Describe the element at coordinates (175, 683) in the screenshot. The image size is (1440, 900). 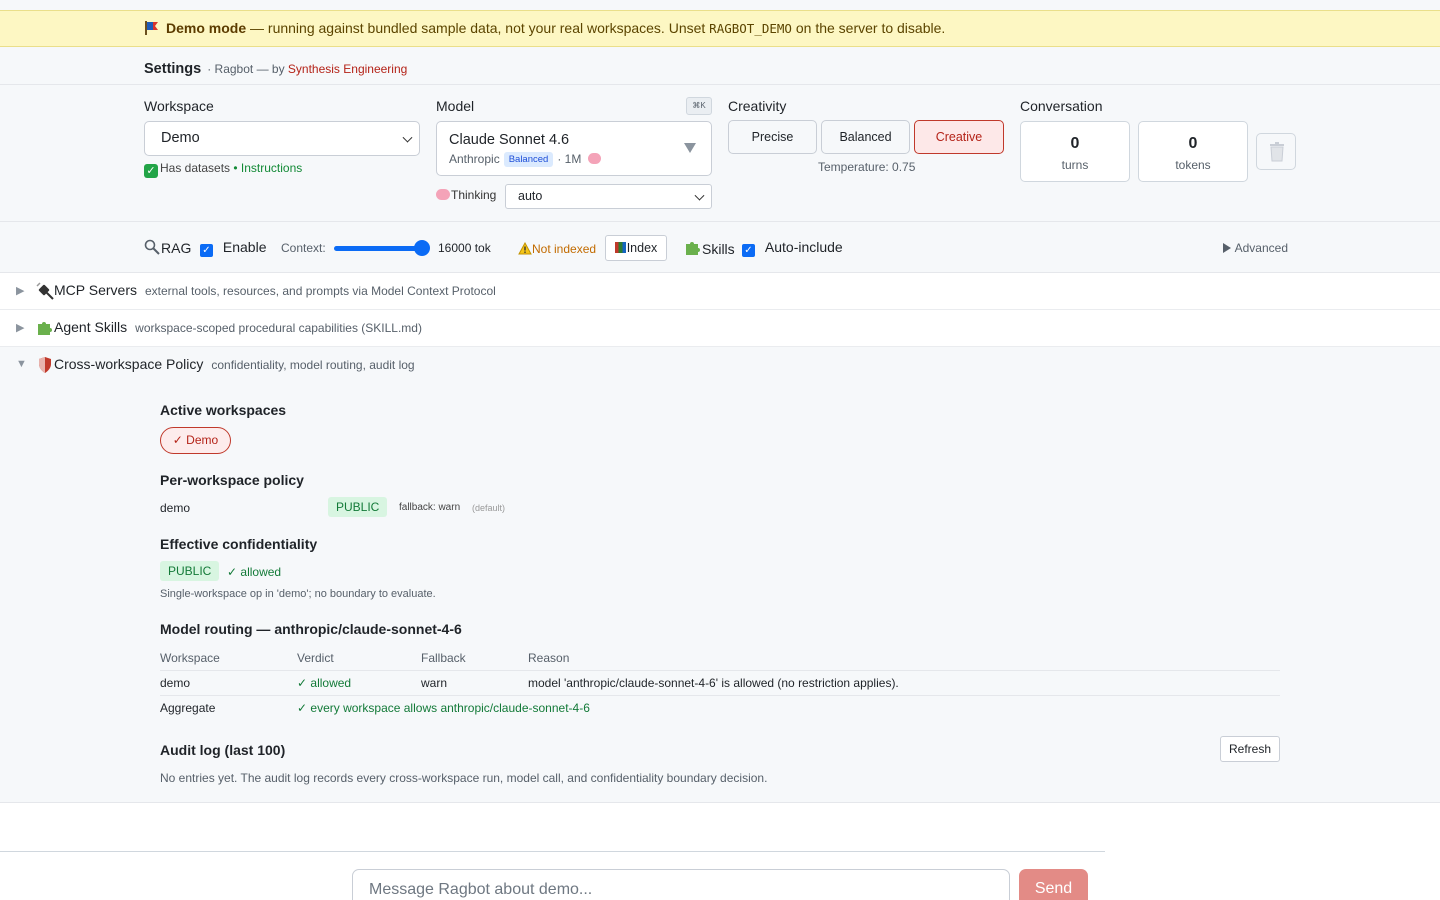
I see `routing-cell-workspace: demo` at that location.